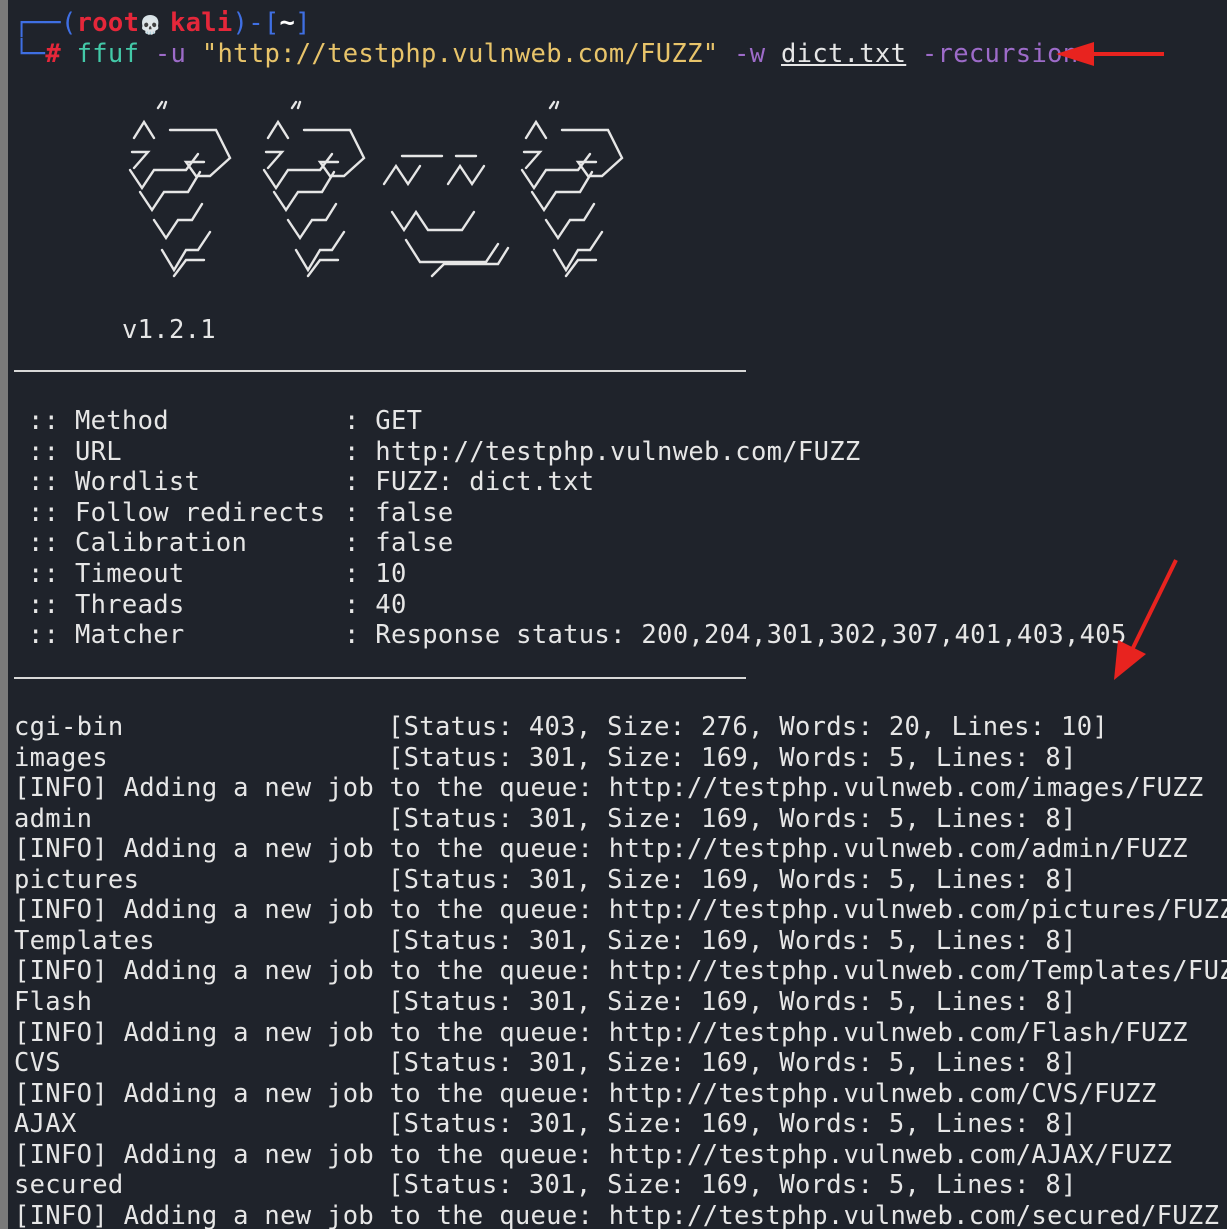 The width and height of the screenshot is (1227, 1229). Describe the element at coordinates (1110, 54) in the screenshot. I see `arrow-pointing-at-recursion-flag` at that location.